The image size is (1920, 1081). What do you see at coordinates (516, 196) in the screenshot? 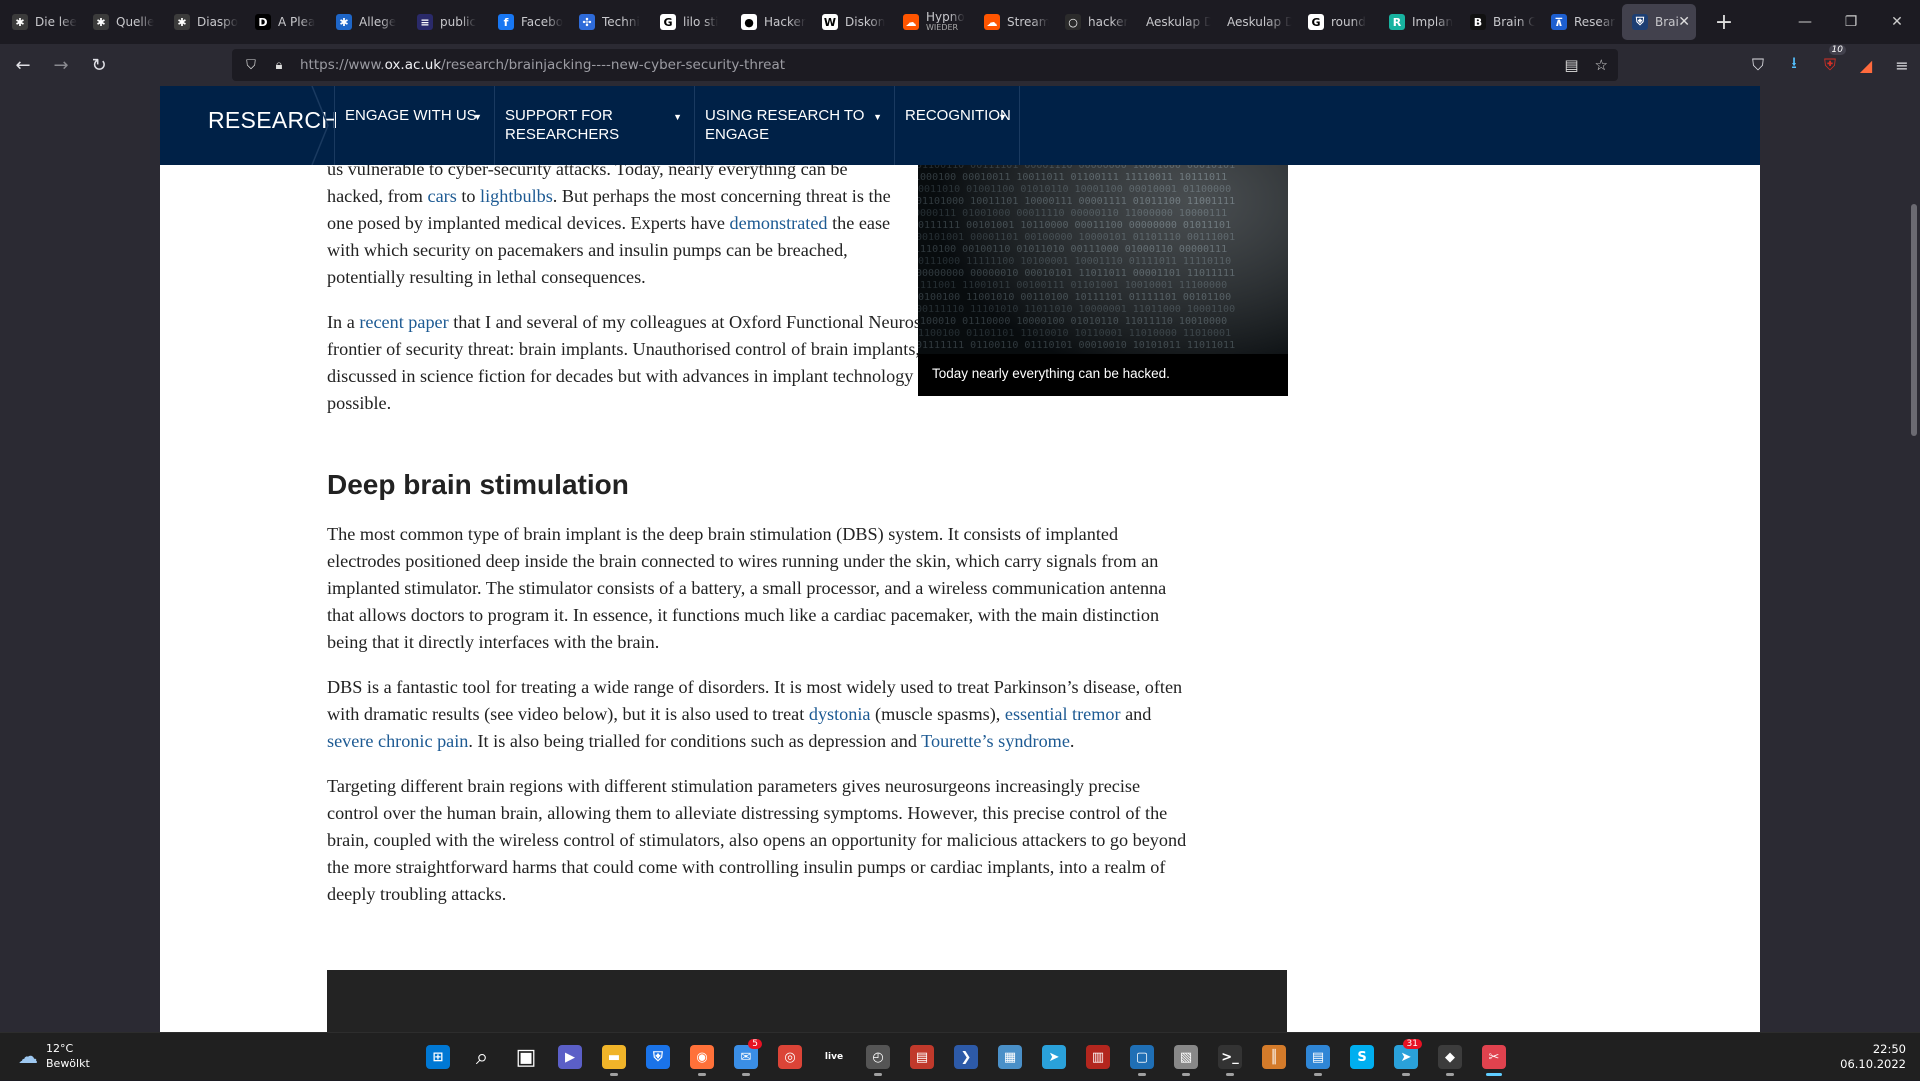
I see `link-lightbulbs: lightbulbs` at bounding box center [516, 196].